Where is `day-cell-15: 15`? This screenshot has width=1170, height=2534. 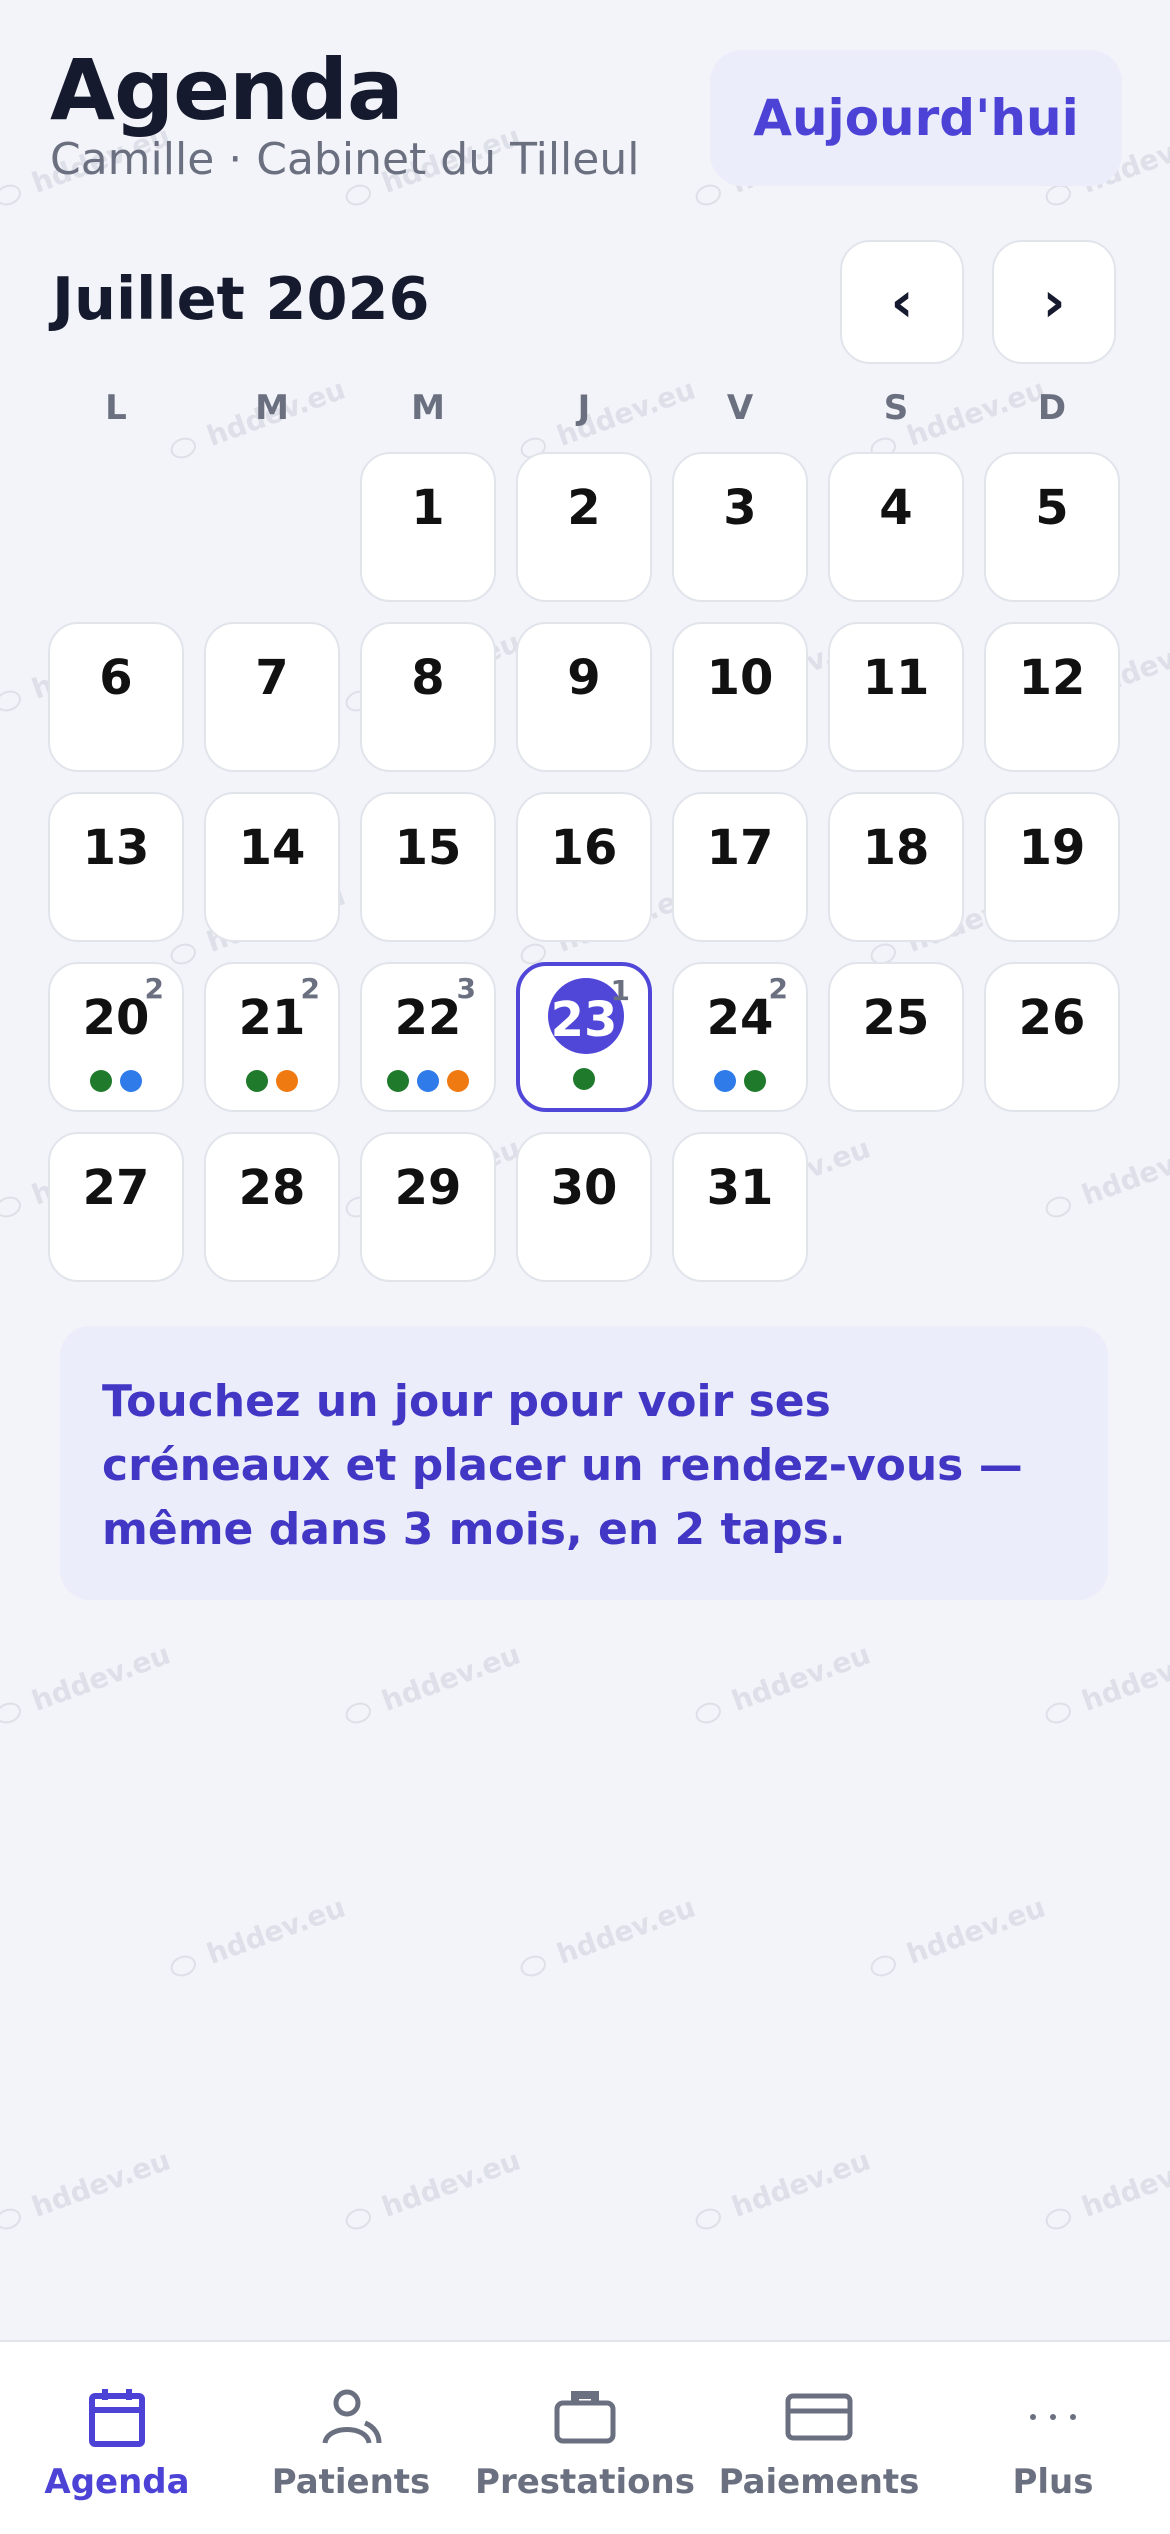
day-cell-15: 15 is located at coordinates (428, 867).